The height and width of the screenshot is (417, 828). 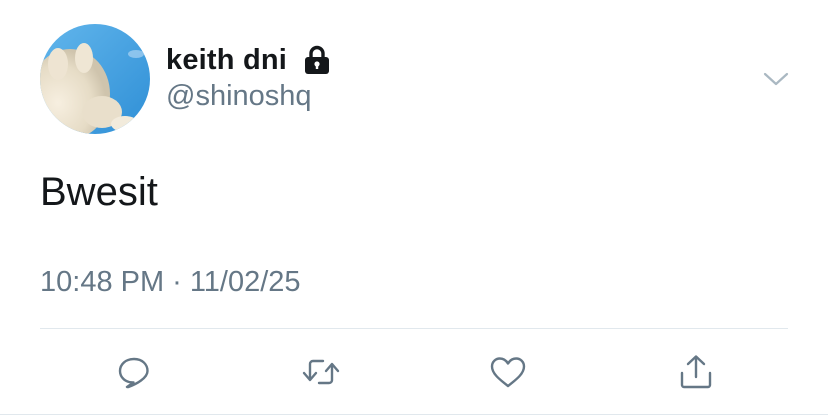 I want to click on reply-icon, so click(x=133, y=373).